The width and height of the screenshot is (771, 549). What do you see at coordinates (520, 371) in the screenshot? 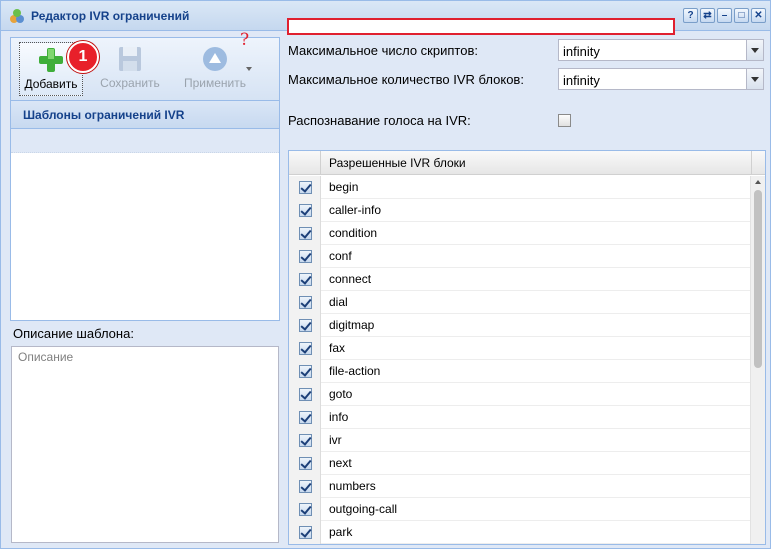
I see `table-row: file-action` at bounding box center [520, 371].